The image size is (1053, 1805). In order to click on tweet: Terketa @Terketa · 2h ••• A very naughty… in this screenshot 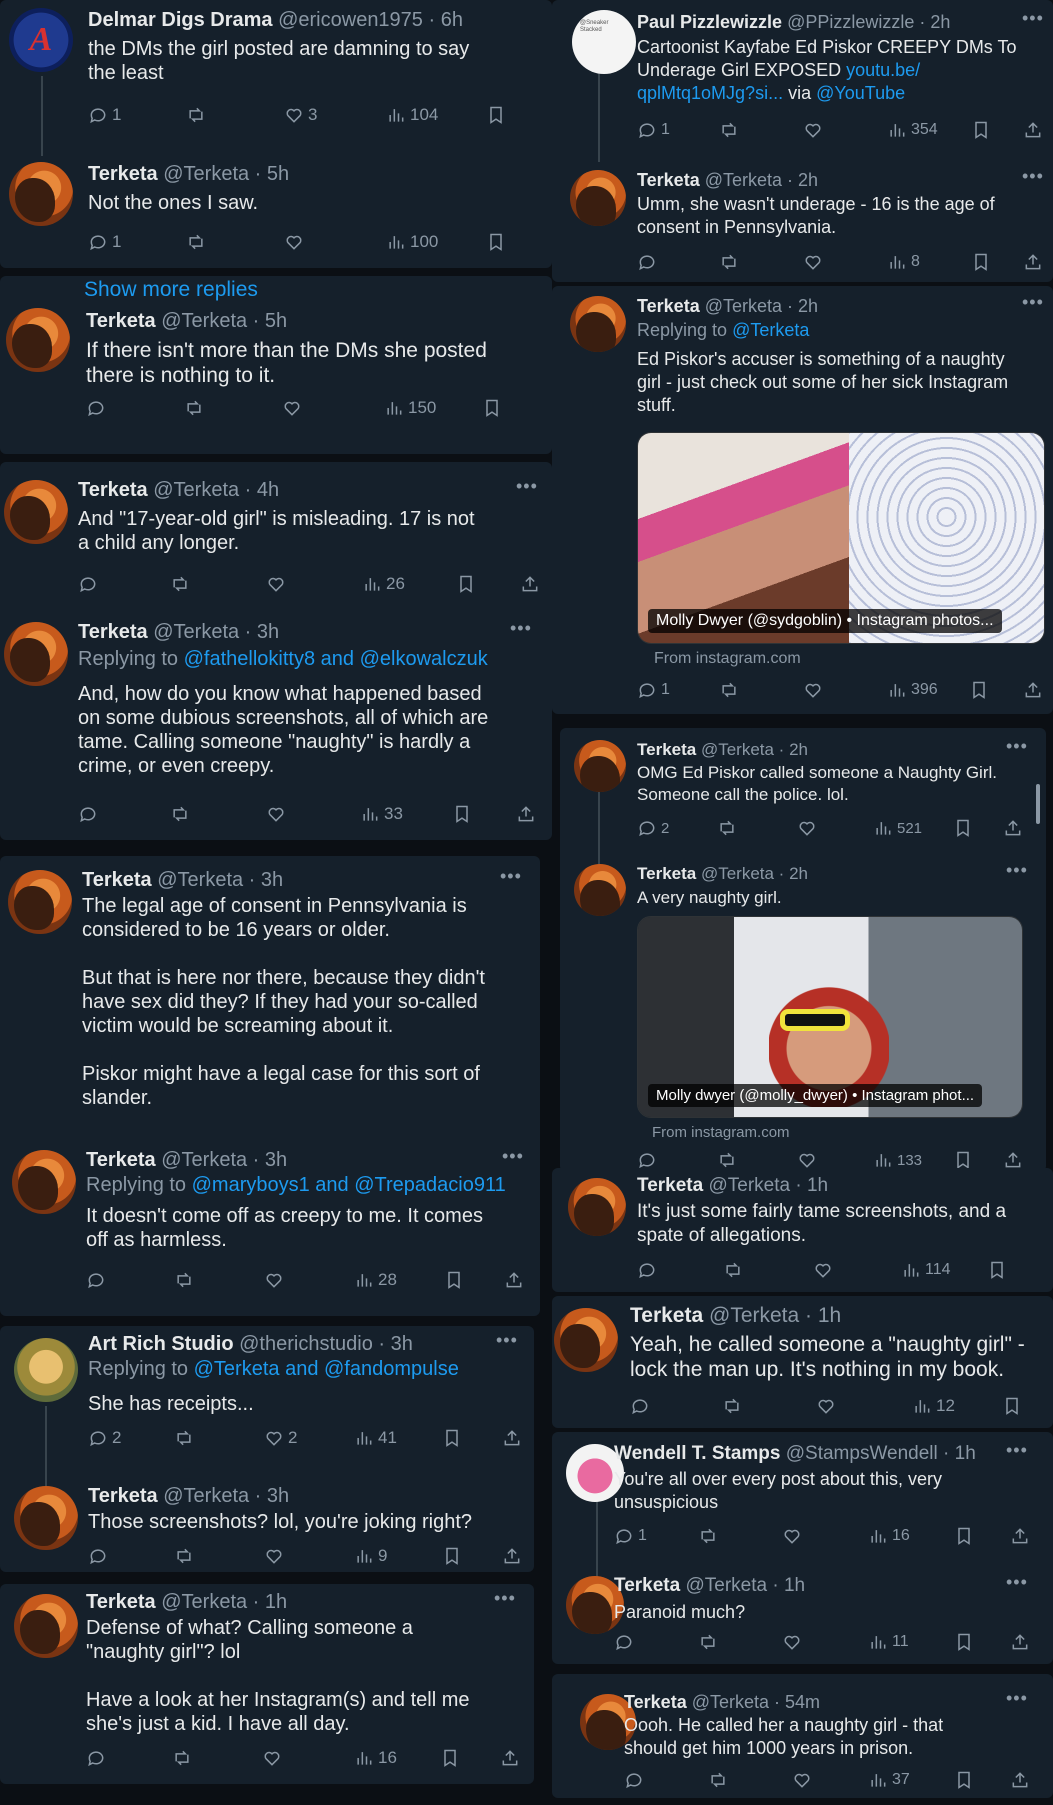, I will do `click(803, 1011)`.